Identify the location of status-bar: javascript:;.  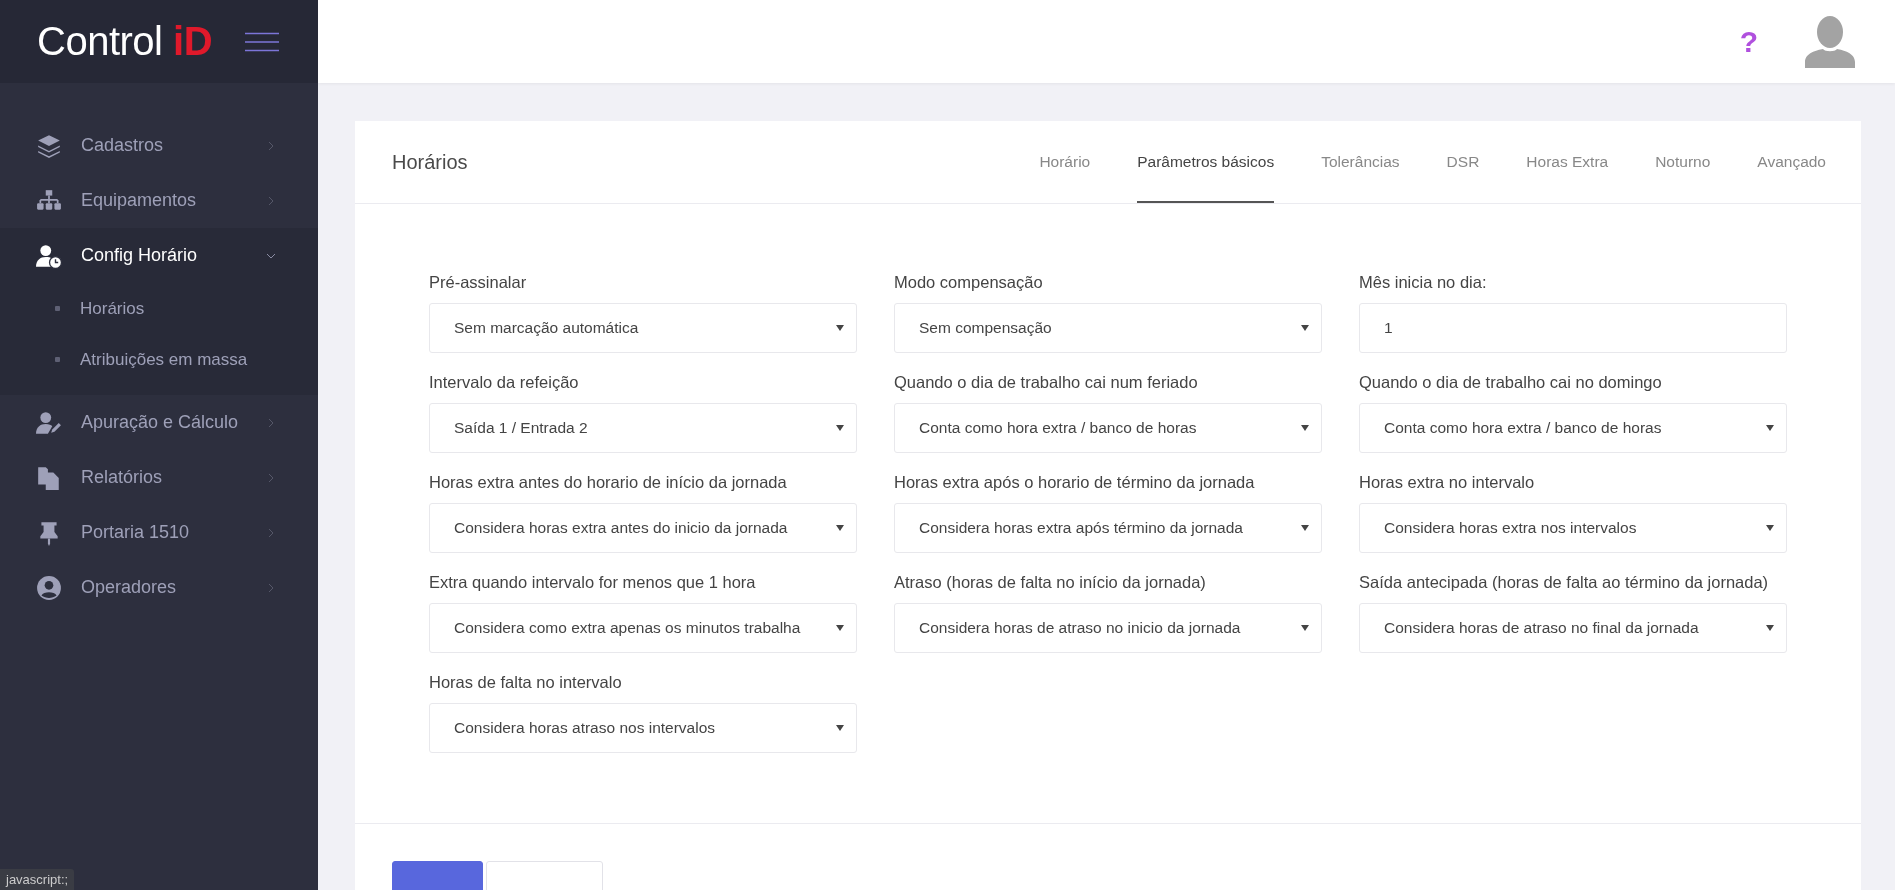
(37, 879).